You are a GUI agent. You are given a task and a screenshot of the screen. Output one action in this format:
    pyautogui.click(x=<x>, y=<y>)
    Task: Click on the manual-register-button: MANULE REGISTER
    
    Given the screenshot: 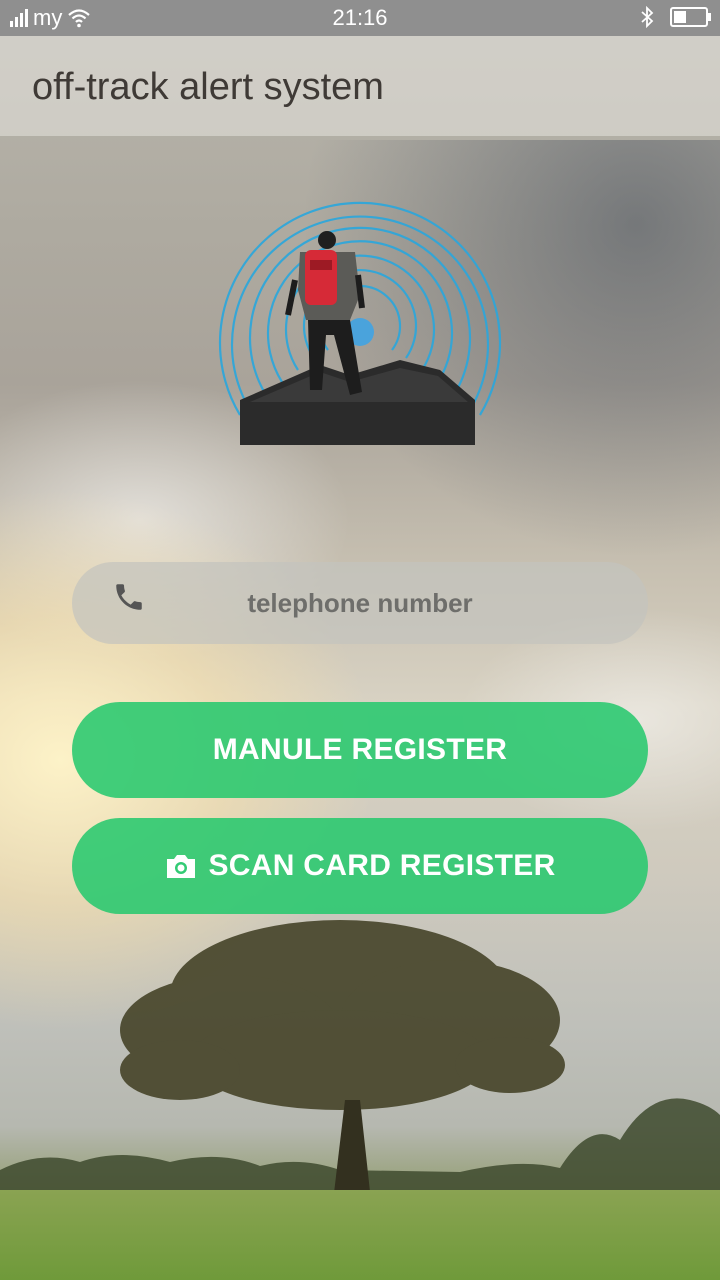 What is the action you would take?
    pyautogui.click(x=360, y=750)
    